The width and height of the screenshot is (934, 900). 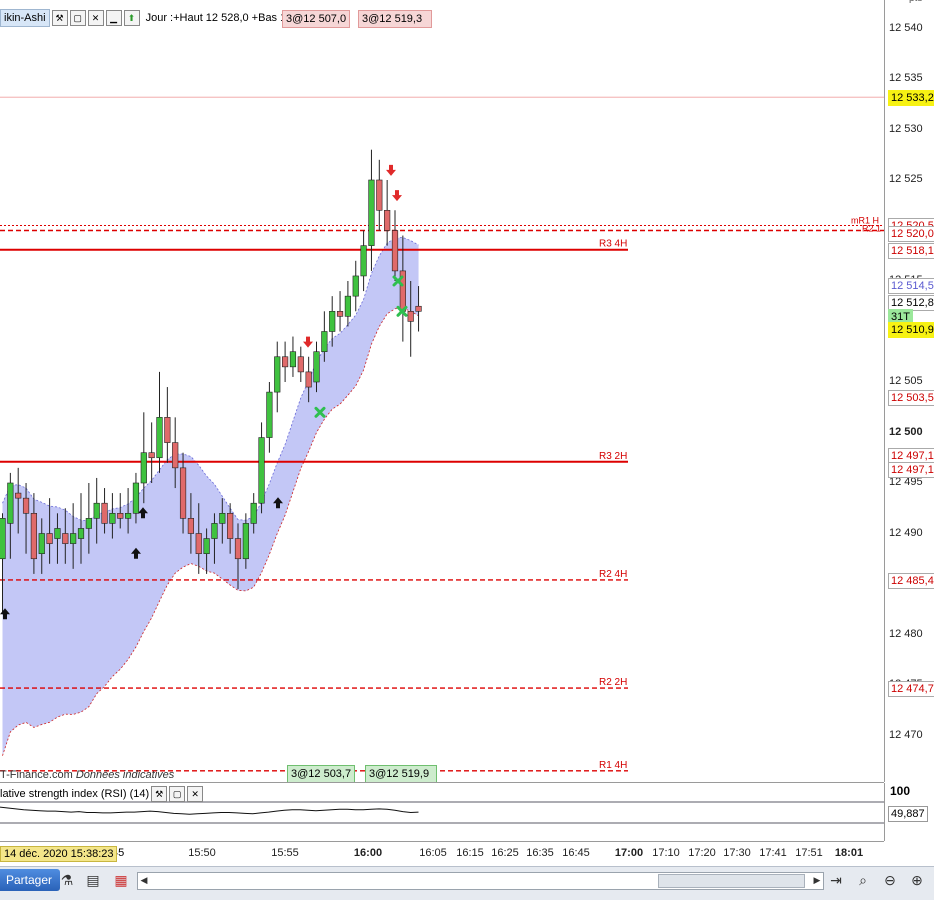 What do you see at coordinates (906, 78) in the screenshot?
I see `y-tick-label: 12 535` at bounding box center [906, 78].